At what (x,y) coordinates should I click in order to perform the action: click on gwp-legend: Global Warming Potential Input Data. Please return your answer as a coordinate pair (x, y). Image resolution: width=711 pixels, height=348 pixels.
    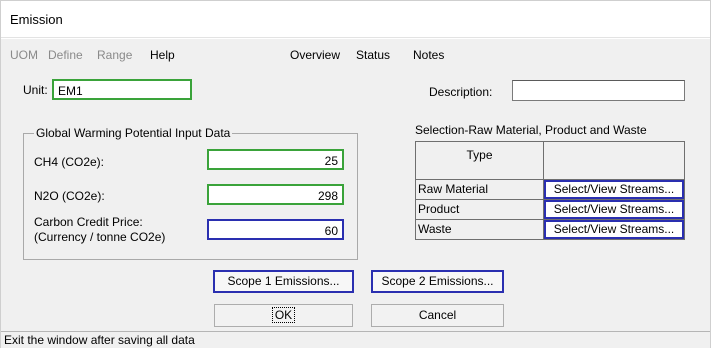
    Looking at the image, I should click on (133, 133).